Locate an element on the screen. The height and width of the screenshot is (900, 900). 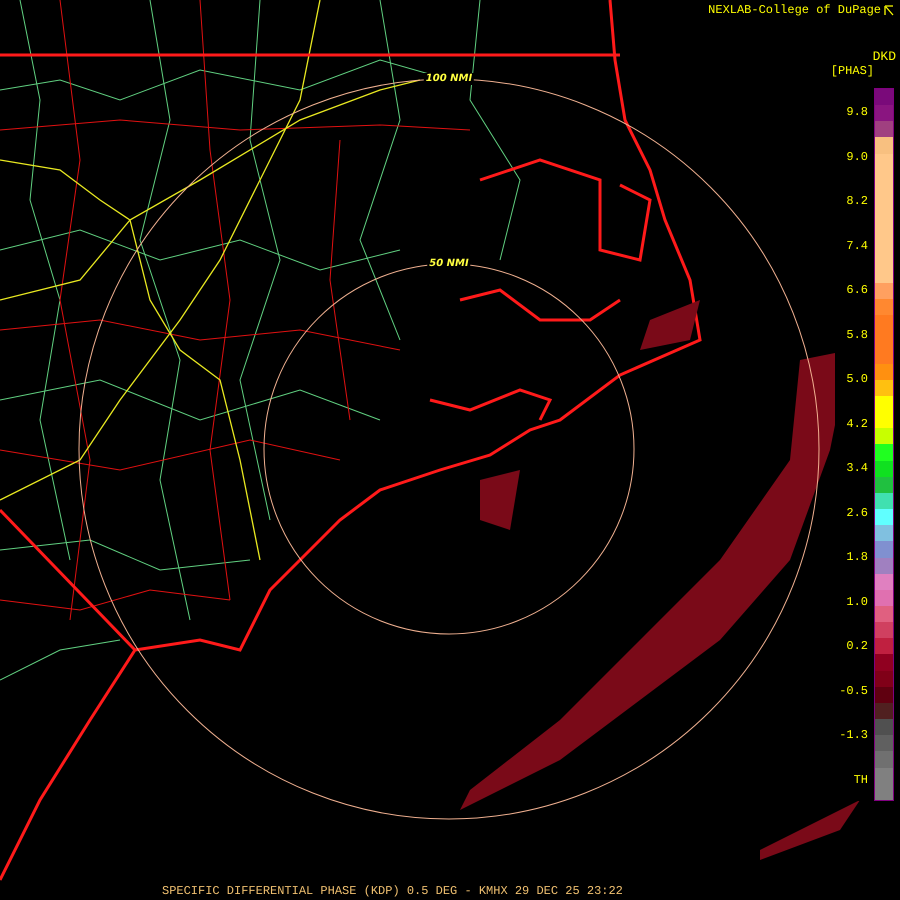
scale-label: 5.0 is located at coordinates (857, 379).